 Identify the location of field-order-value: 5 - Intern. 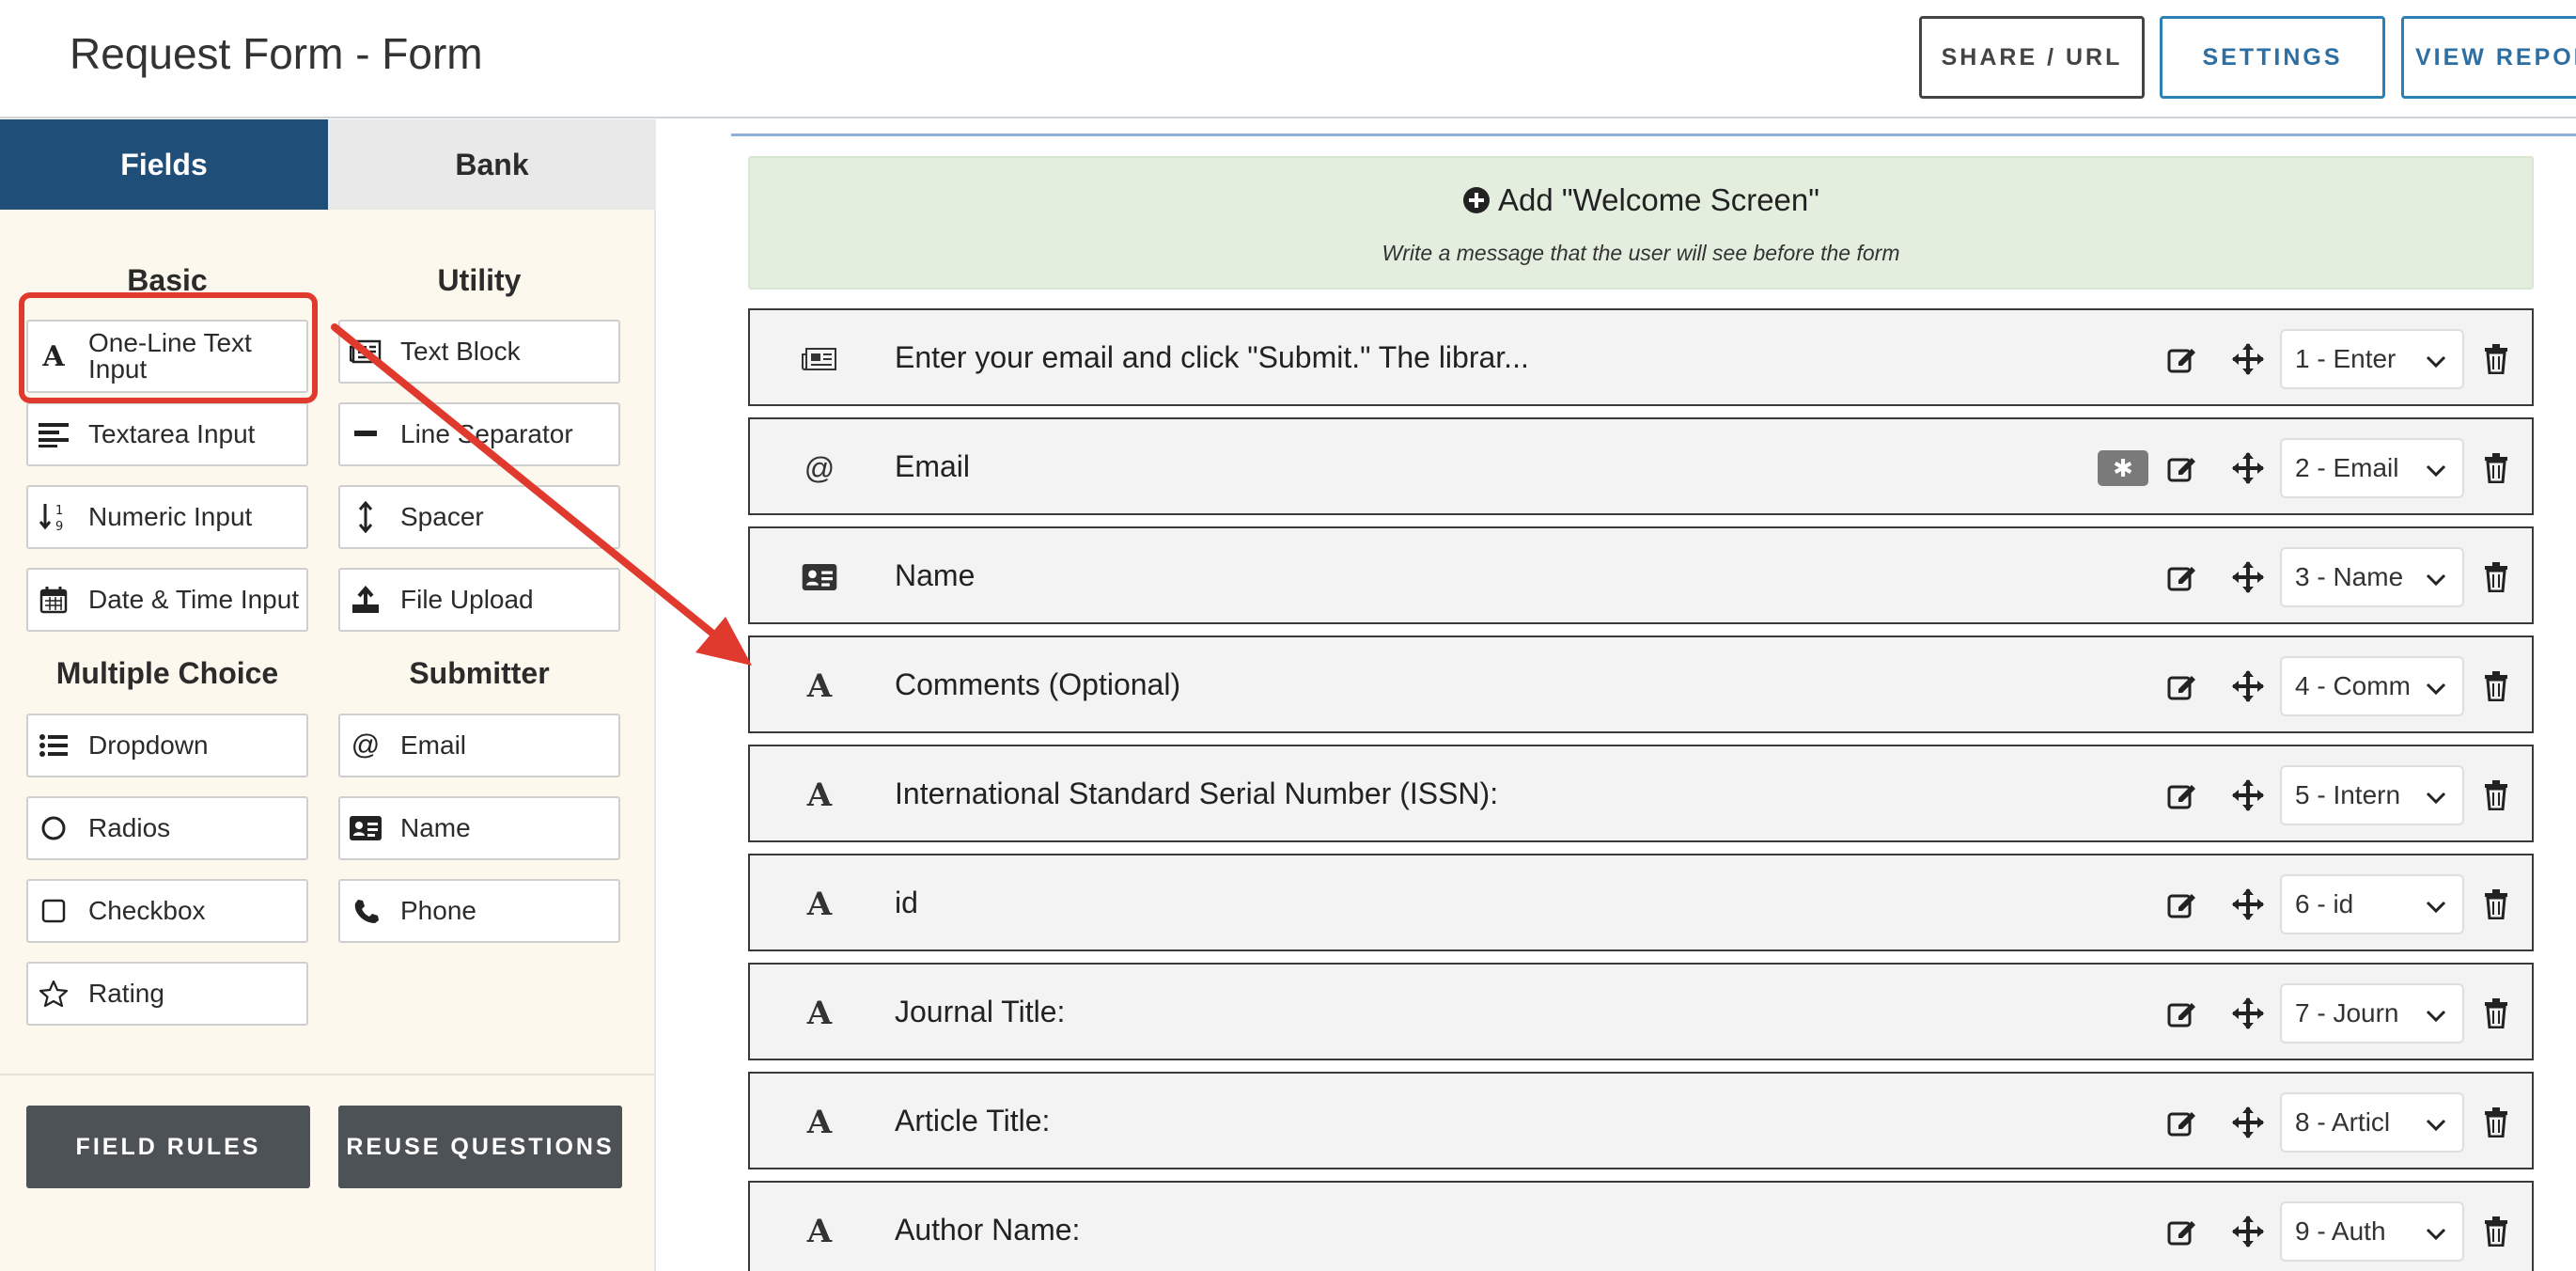
(2348, 794).